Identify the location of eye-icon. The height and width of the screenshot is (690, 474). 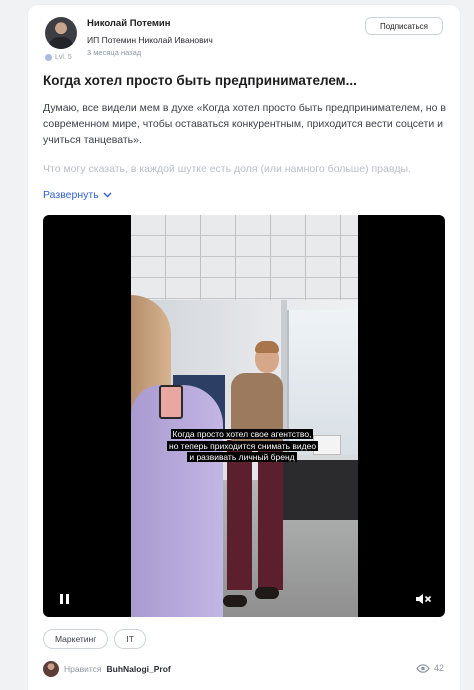
(423, 668).